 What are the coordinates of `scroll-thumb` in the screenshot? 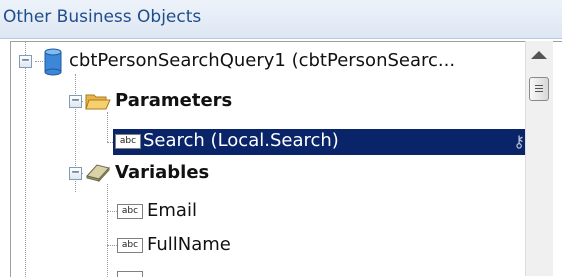 It's located at (539, 89).